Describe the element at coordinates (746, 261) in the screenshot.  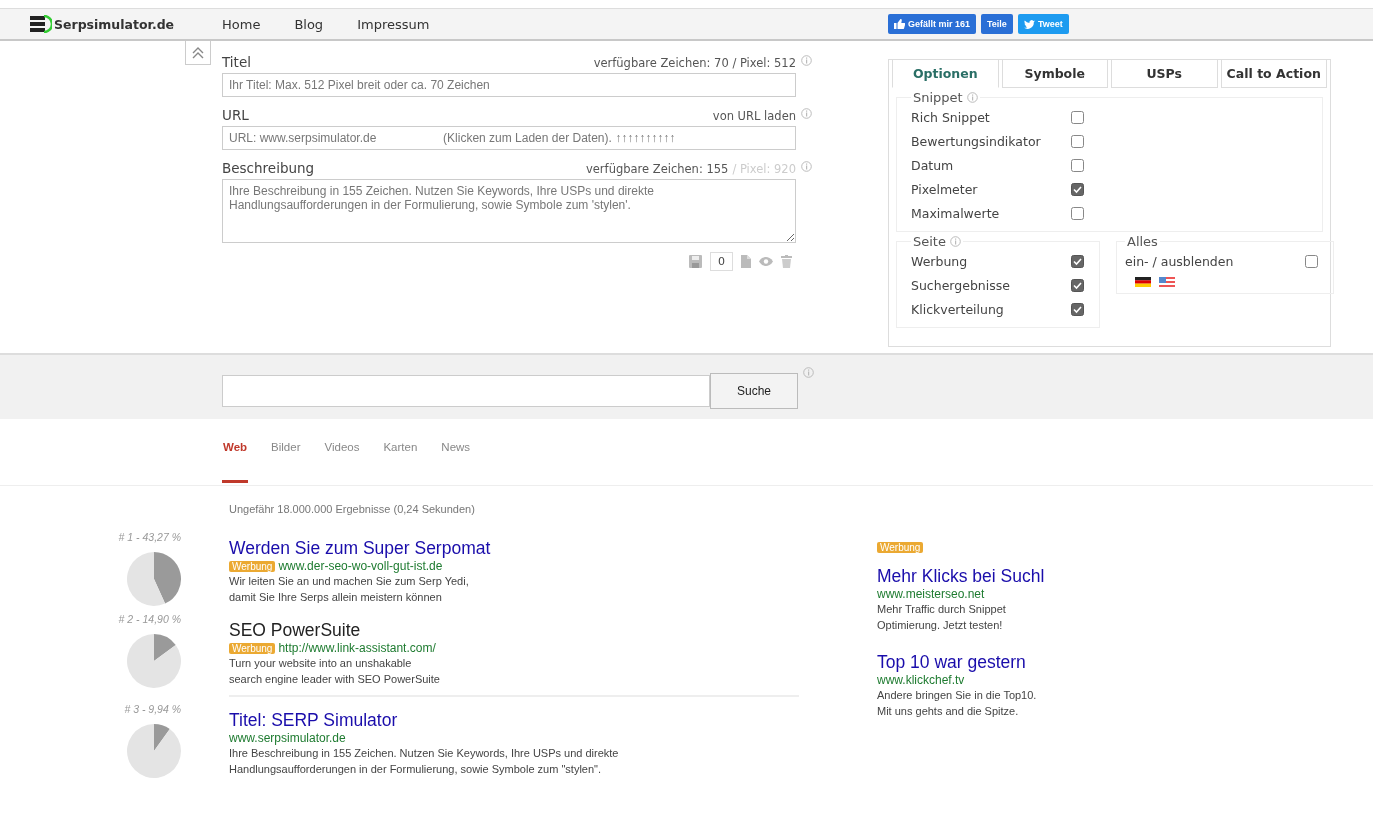
I see `document-icon` at that location.